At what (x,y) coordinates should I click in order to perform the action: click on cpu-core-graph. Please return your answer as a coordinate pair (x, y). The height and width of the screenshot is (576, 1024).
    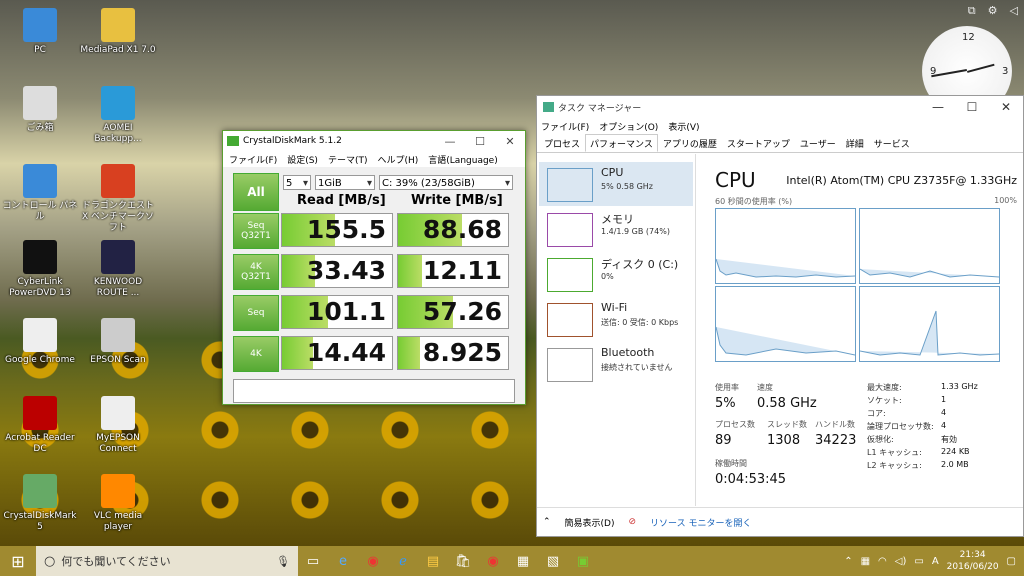
    Looking at the image, I should click on (929, 246).